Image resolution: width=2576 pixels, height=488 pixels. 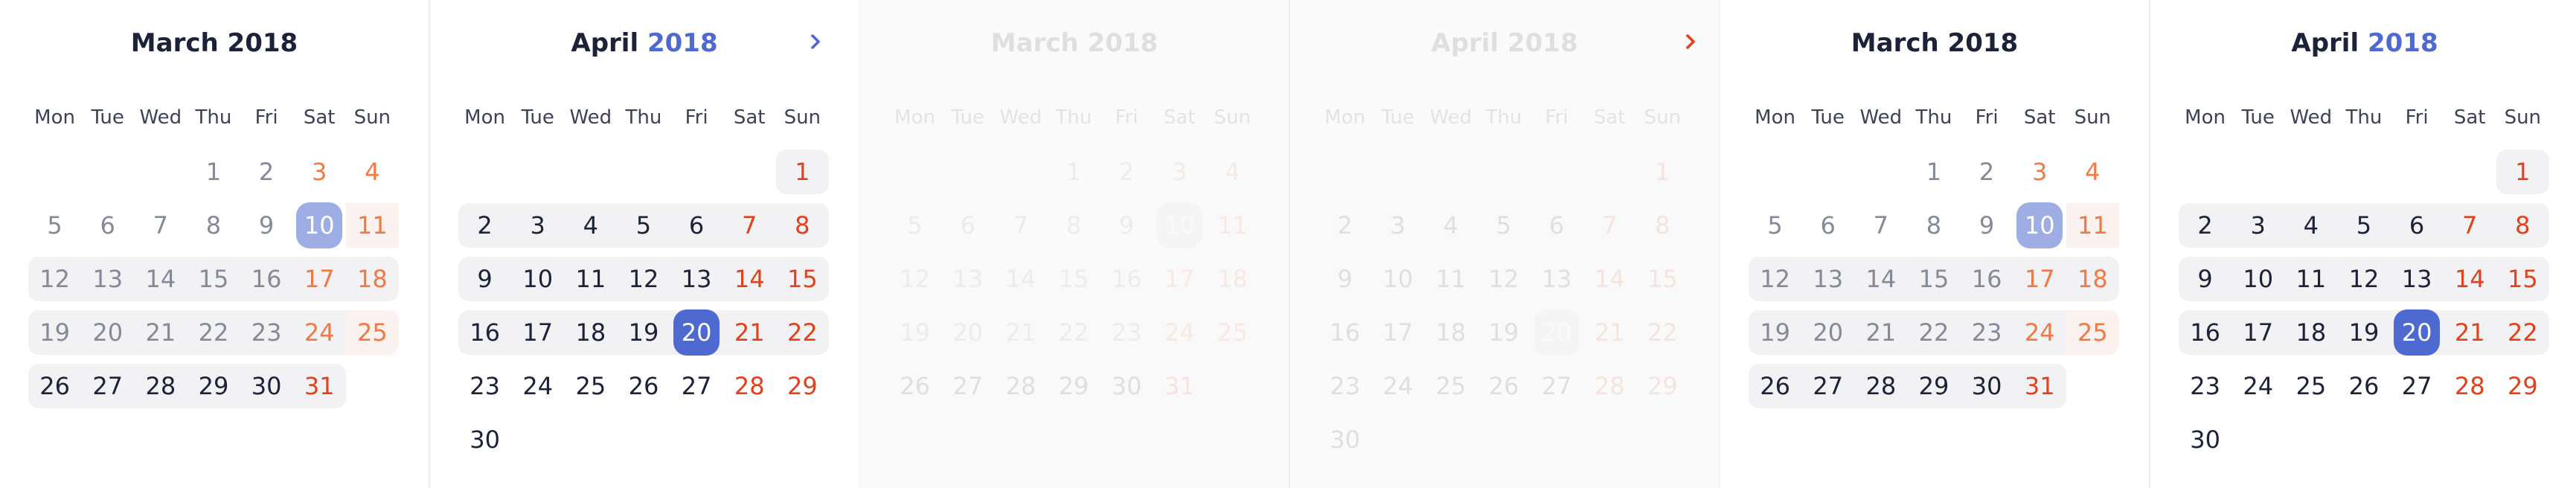 What do you see at coordinates (1557, 332) in the screenshot?
I see `selected-day-cell: 20` at bounding box center [1557, 332].